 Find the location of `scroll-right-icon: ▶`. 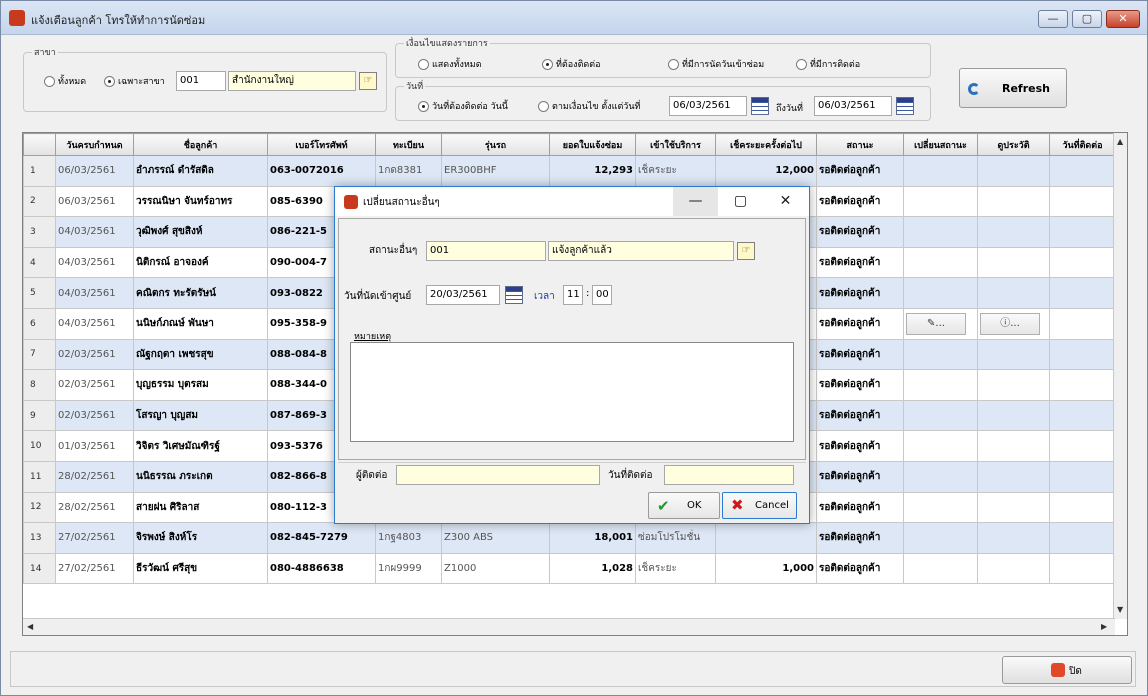

scroll-right-icon: ▶ is located at coordinates (1104, 626).